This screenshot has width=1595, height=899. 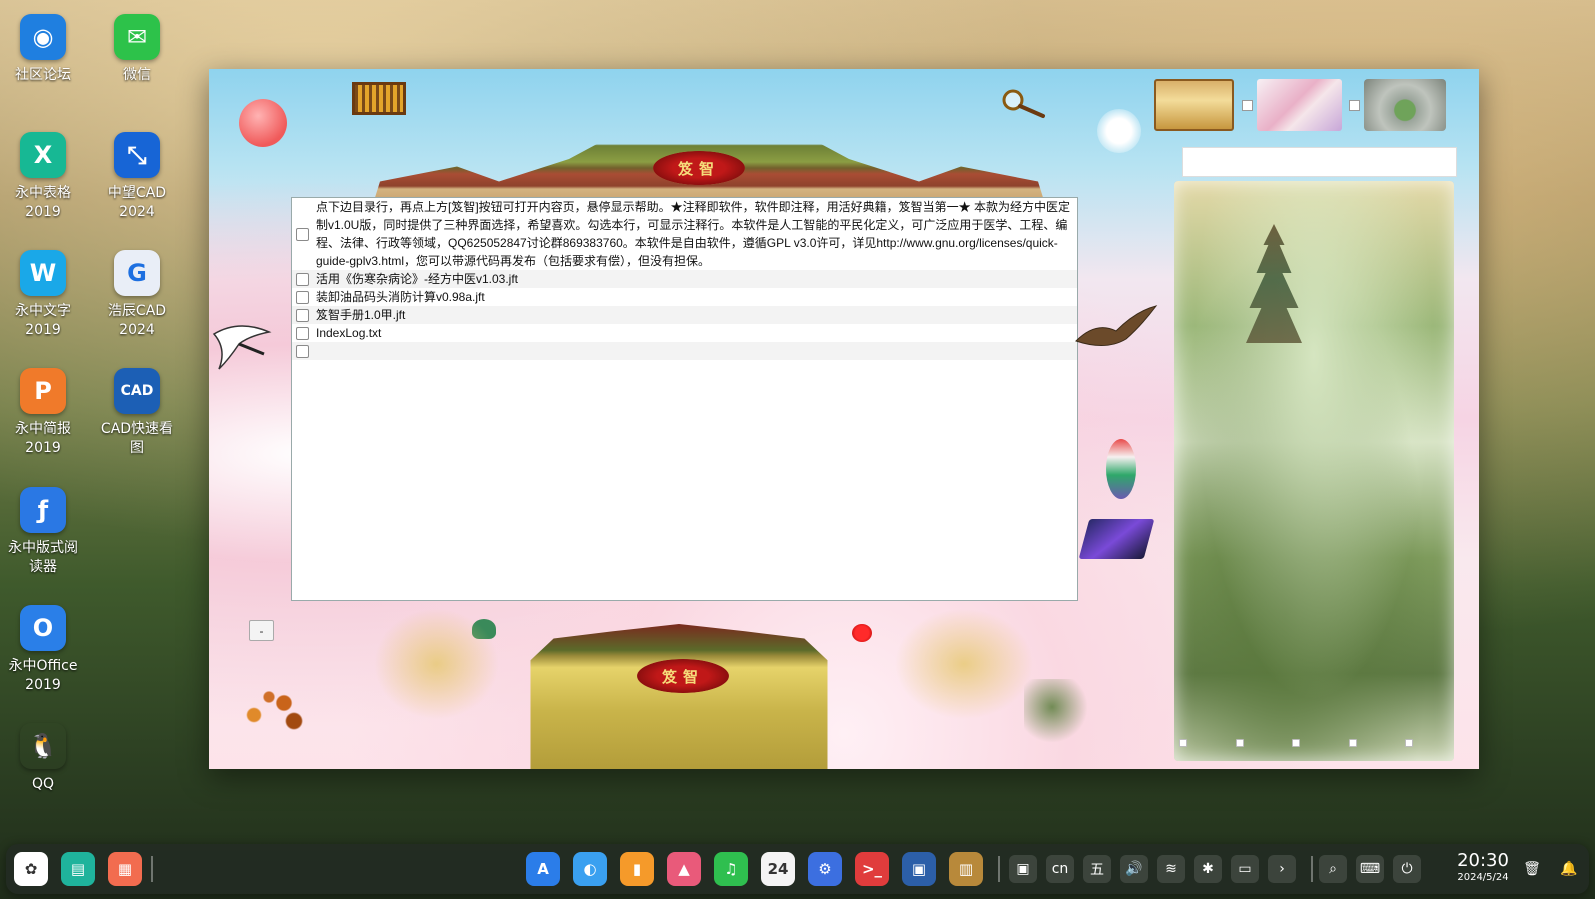 I want to click on desktop-icon-wechat: ✉ 微信, so click(x=137, y=49).